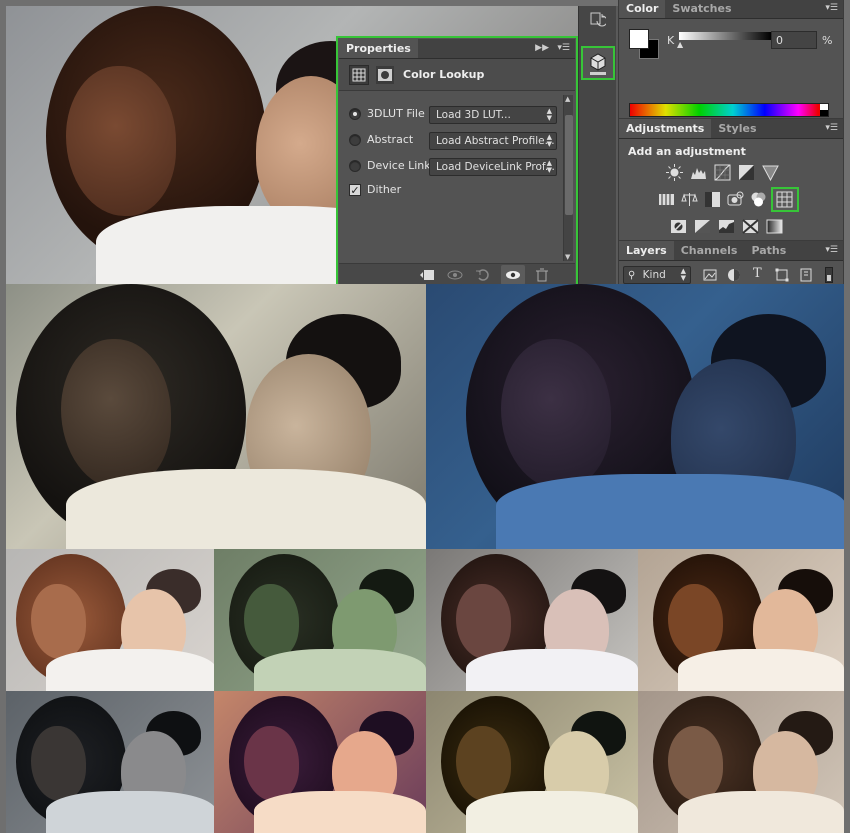 The height and width of the screenshot is (833, 850). Describe the element at coordinates (768, 250) in the screenshot. I see `tab-paths: Paths` at that location.